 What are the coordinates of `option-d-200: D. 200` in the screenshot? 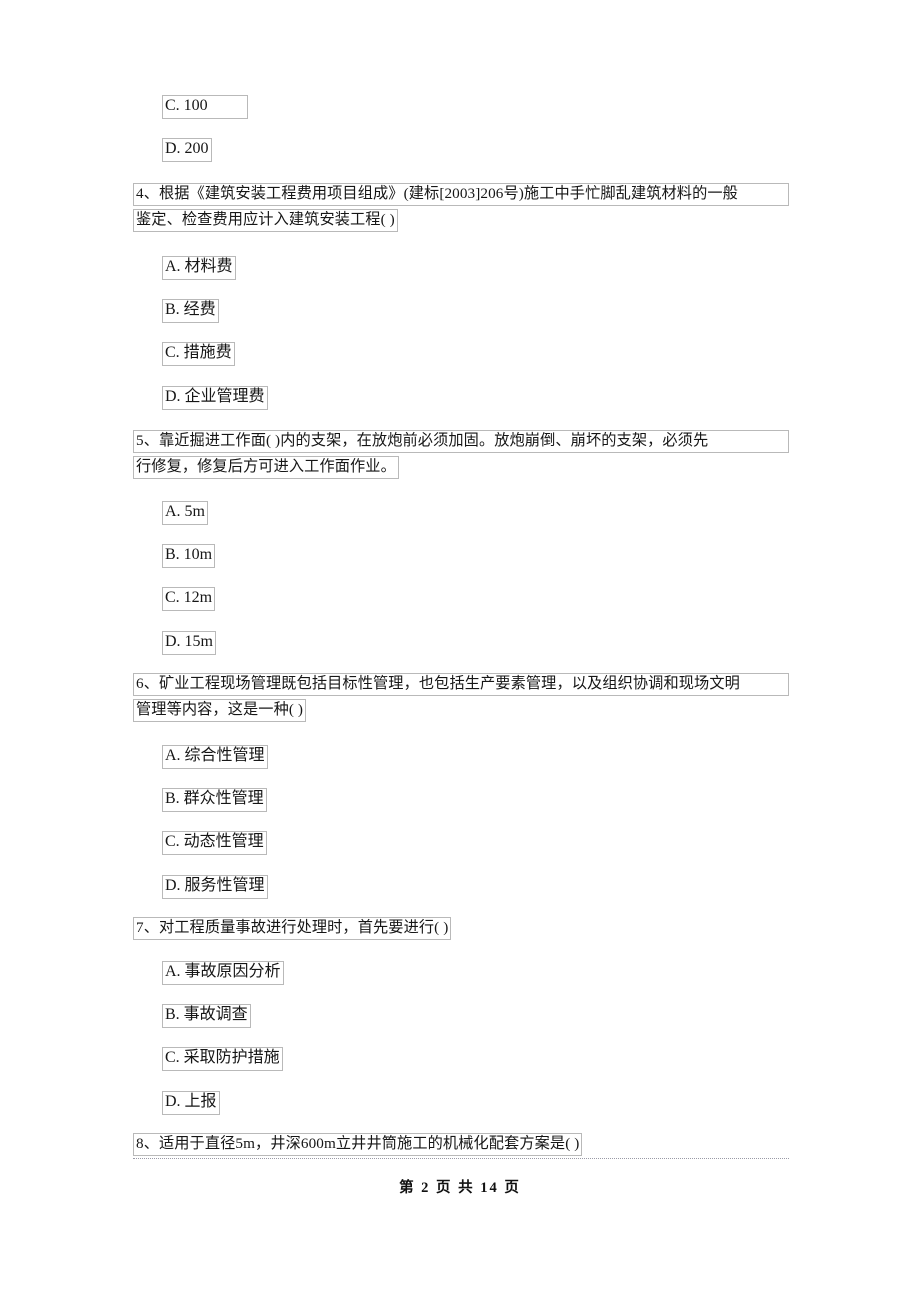 It's located at (187, 150).